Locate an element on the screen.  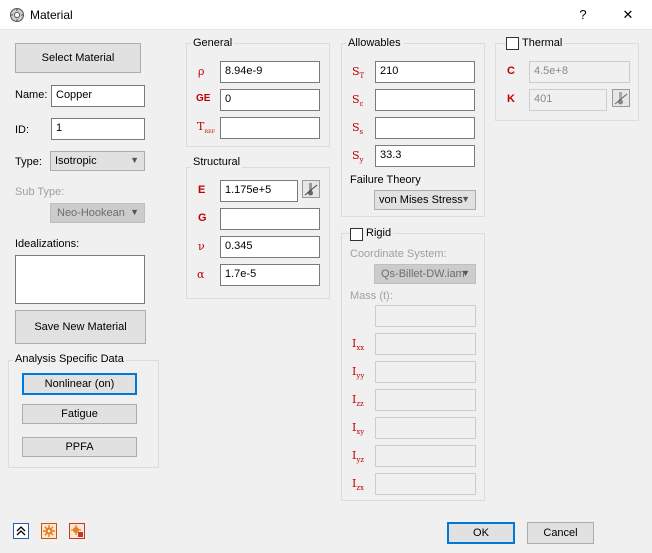
ss-symbol: Ss is located at coordinates (357, 128).